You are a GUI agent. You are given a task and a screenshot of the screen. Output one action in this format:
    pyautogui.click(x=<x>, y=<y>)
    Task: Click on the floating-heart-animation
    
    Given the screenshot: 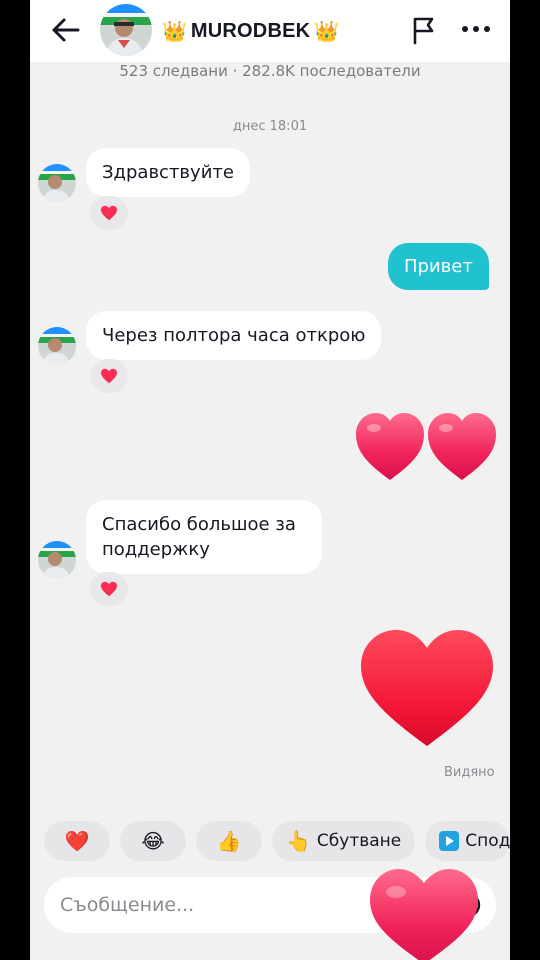 What is the action you would take?
    pyautogui.click(x=424, y=913)
    